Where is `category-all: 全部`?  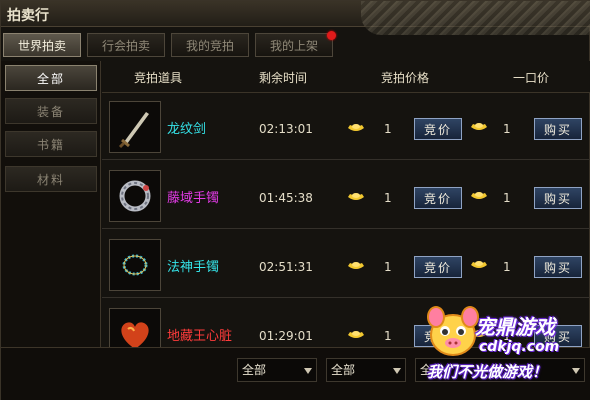 category-all: 全部 is located at coordinates (51, 78).